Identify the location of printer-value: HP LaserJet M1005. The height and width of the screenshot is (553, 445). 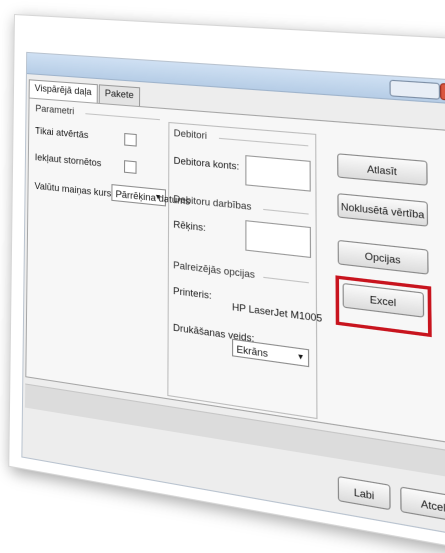
(277, 312).